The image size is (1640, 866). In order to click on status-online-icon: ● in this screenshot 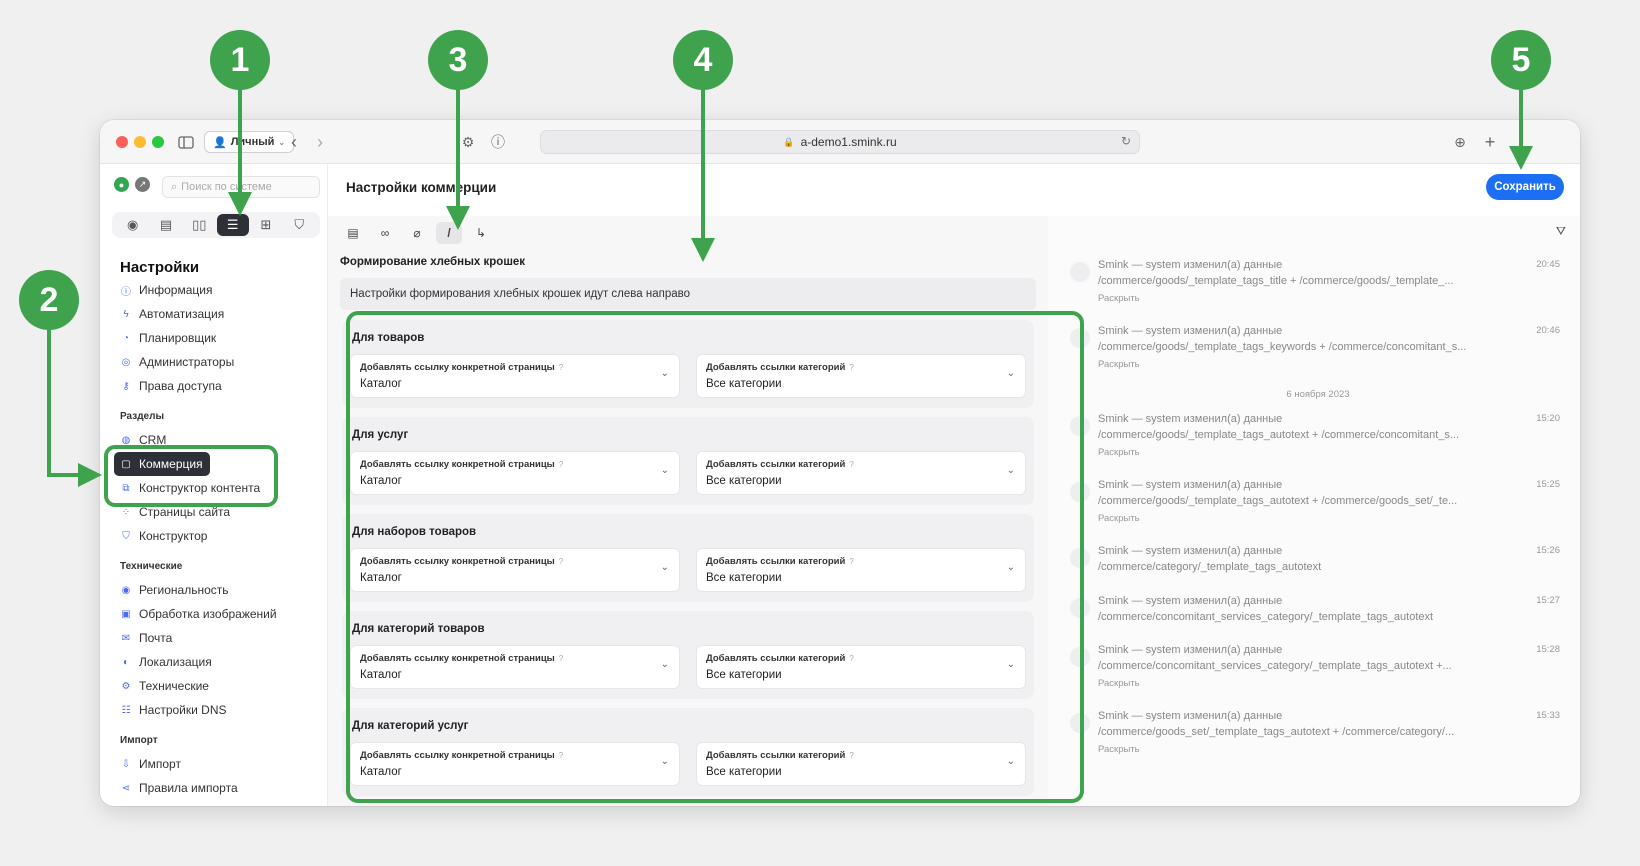, I will do `click(121, 184)`.